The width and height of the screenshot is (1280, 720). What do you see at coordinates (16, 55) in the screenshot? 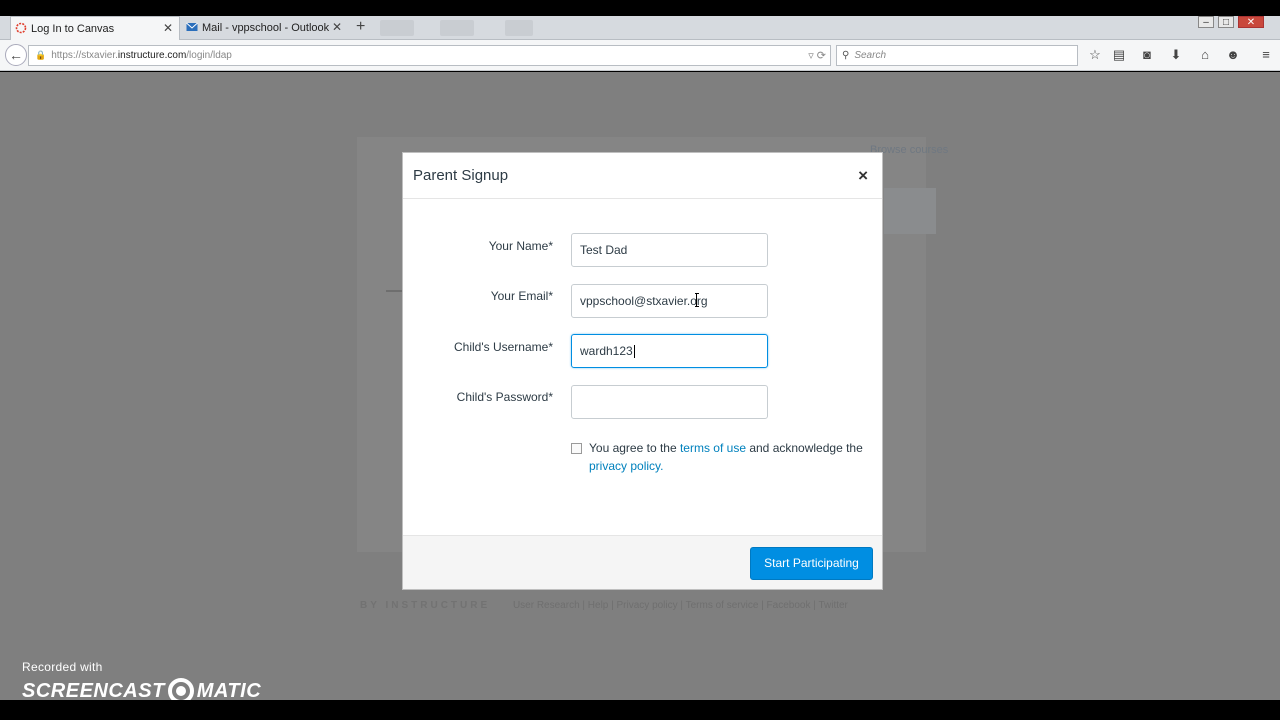
I see `back-arrow-icon: ←` at bounding box center [16, 55].